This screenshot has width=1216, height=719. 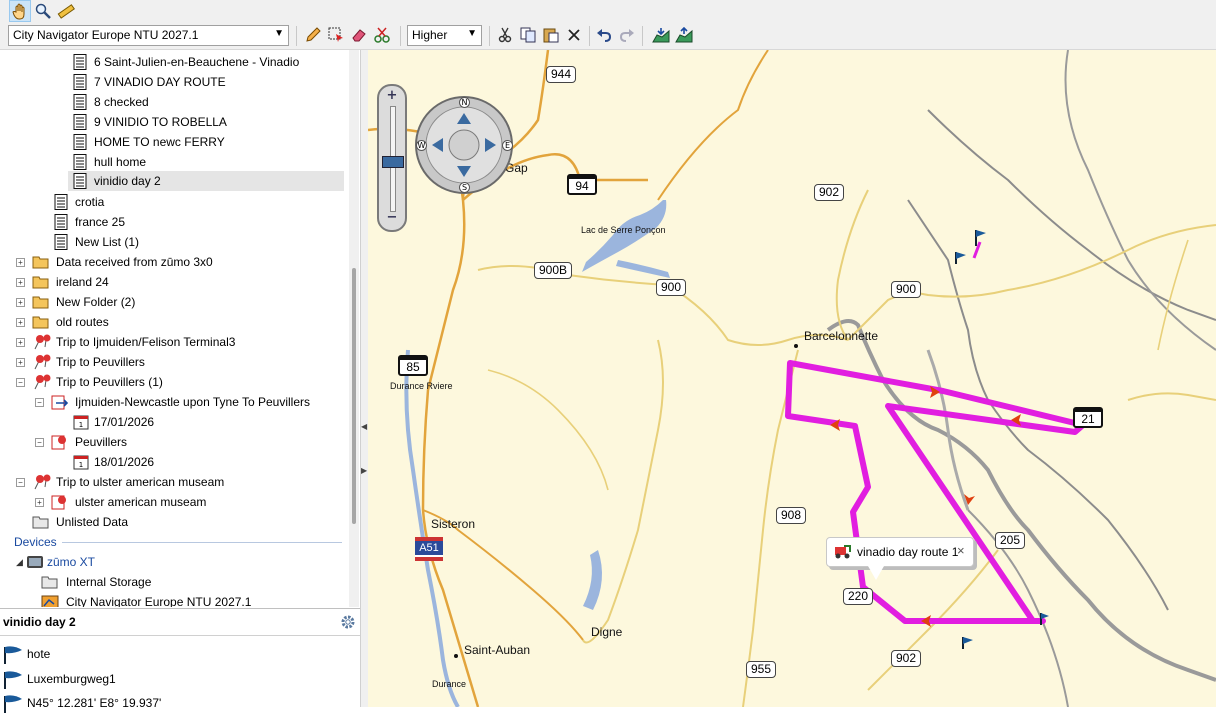 What do you see at coordinates (400, 36) in the screenshot?
I see `toolbar-divider` at bounding box center [400, 36].